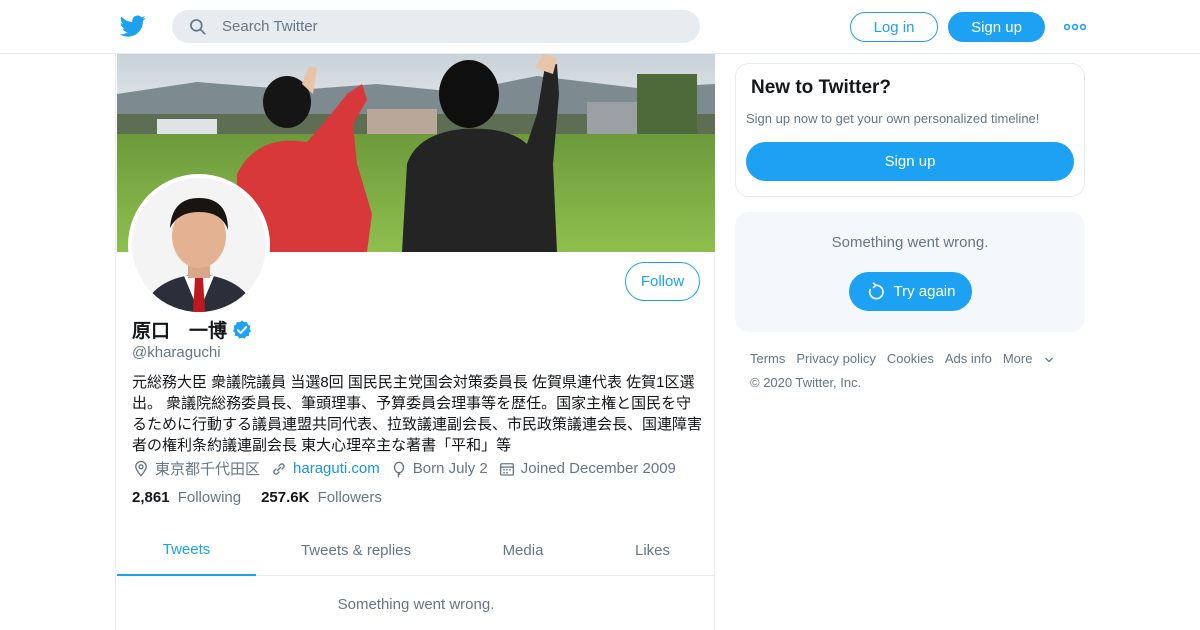 Image resolution: width=1200 pixels, height=630 pixels. What do you see at coordinates (876, 290) in the screenshot?
I see `refresh-icon` at bounding box center [876, 290].